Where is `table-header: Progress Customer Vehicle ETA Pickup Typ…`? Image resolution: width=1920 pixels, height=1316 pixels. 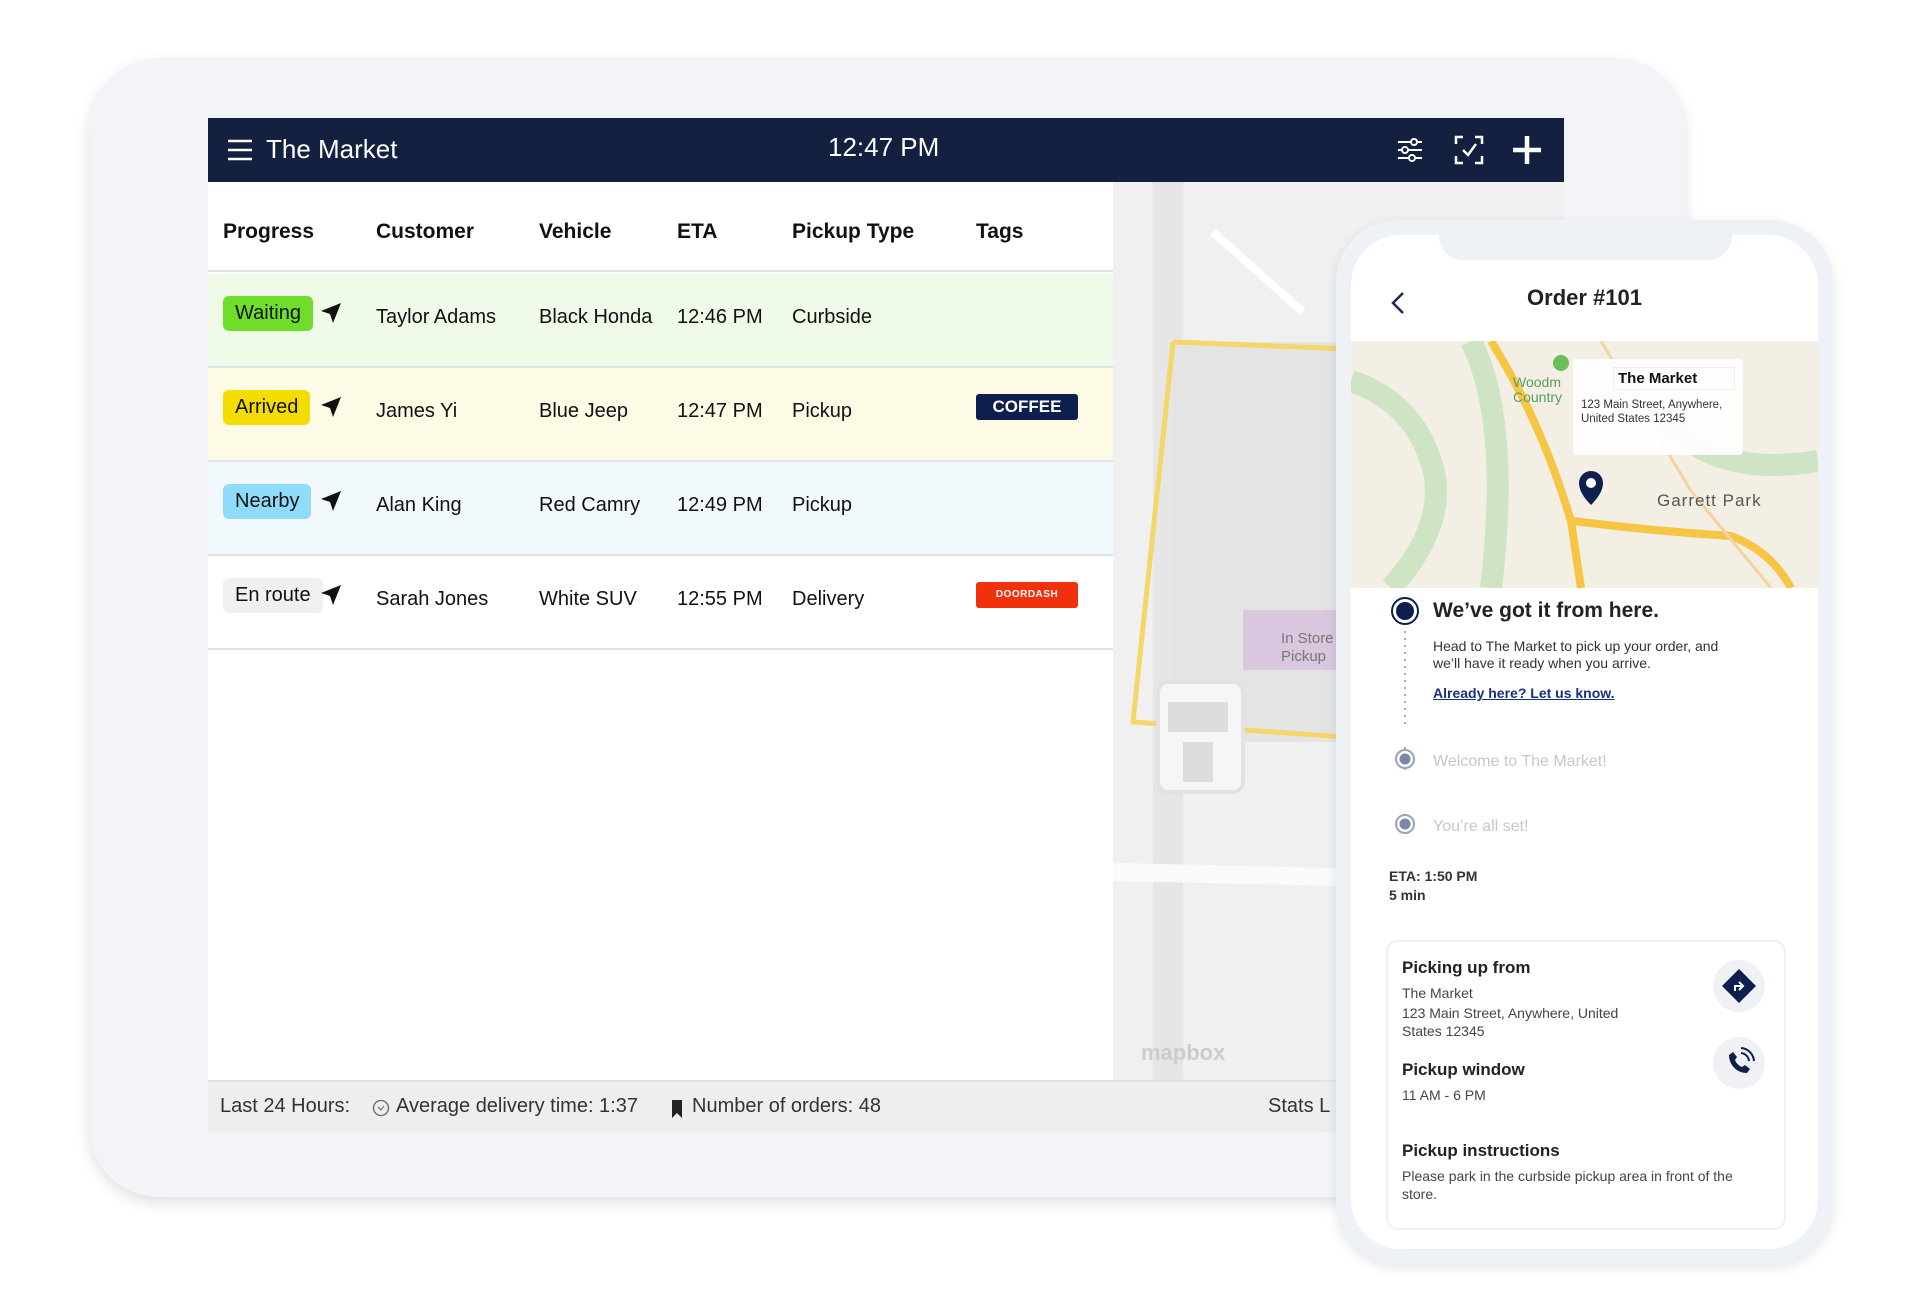 table-header: Progress Customer Vehicle ETA Pickup Typ… is located at coordinates (660, 227).